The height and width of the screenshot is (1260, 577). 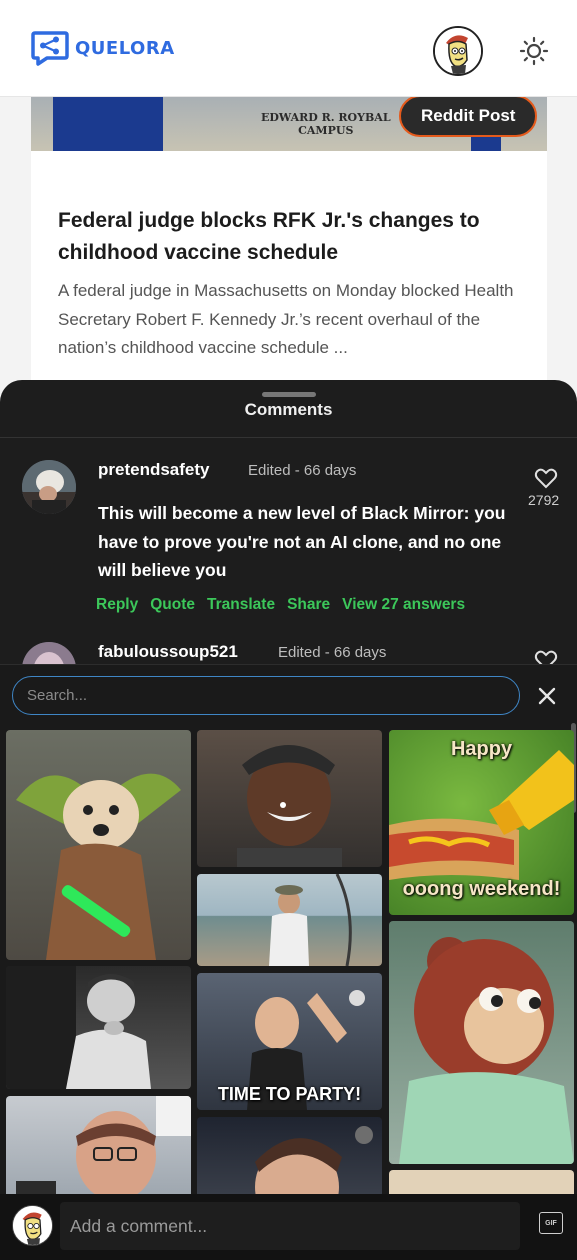 What do you see at coordinates (326, 124) in the screenshot?
I see `image-sign: EDWARD R. ROYBAL CAMPUS` at bounding box center [326, 124].